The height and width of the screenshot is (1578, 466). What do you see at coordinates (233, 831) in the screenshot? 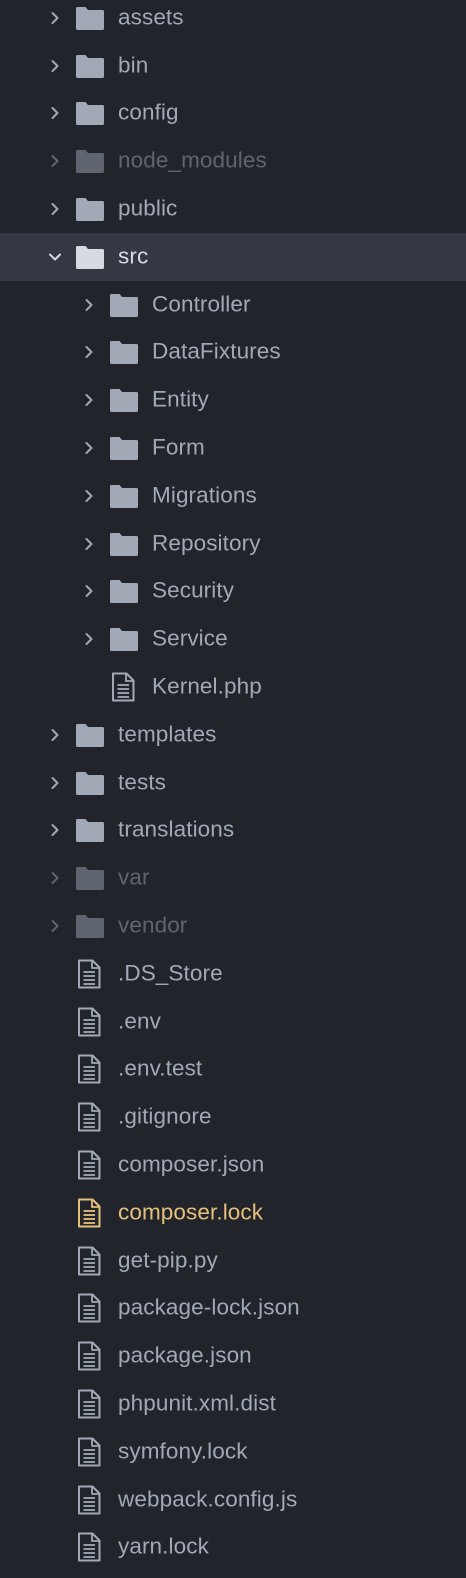
I see `folder-row-translations: translations` at bounding box center [233, 831].